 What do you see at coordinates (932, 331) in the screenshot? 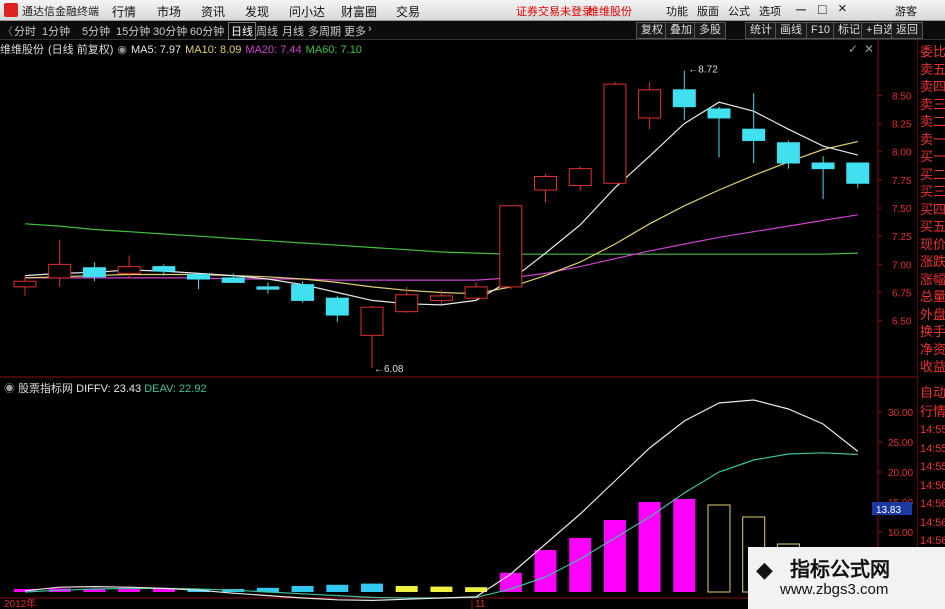
I see `quote-field-label: 换手` at bounding box center [932, 331].